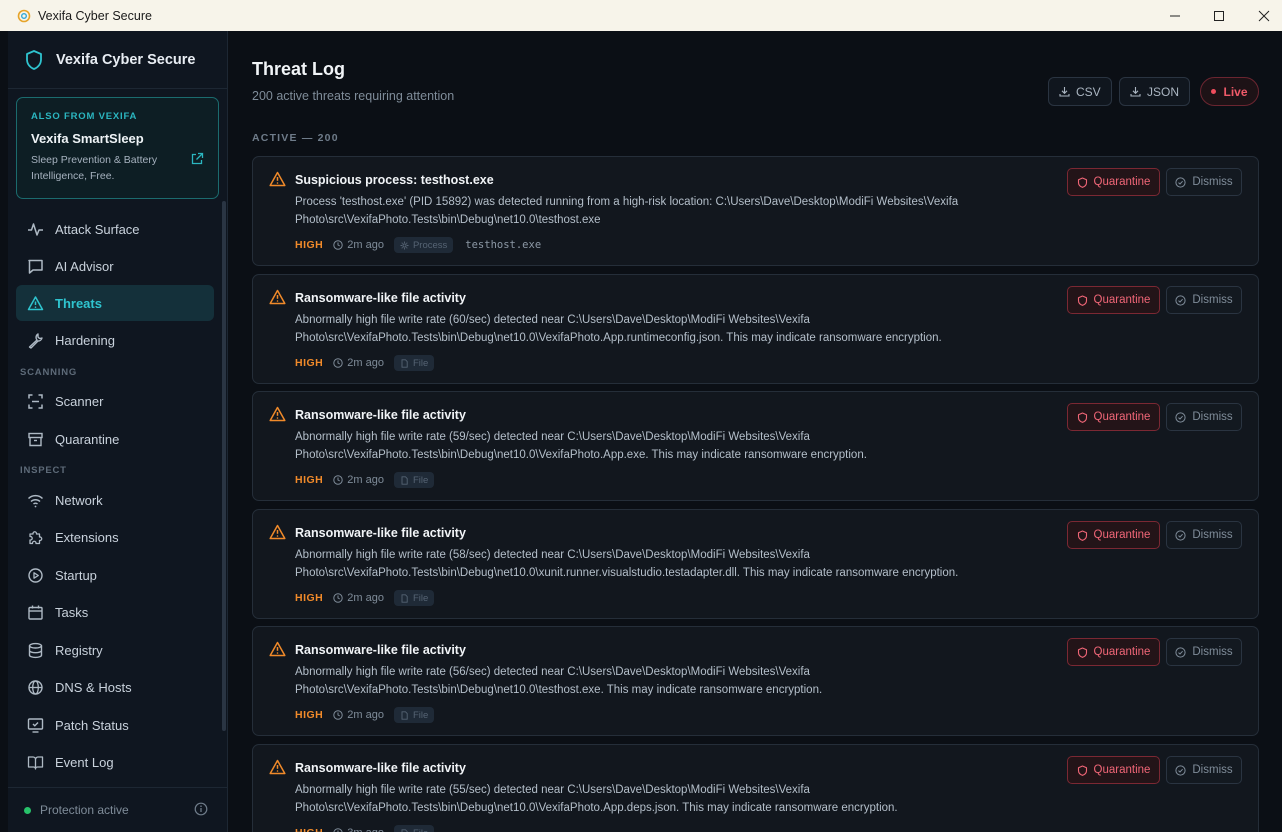 This screenshot has height=832, width=1282. What do you see at coordinates (87, 439) in the screenshot?
I see `sidebar-item-label: Quarantine` at bounding box center [87, 439].